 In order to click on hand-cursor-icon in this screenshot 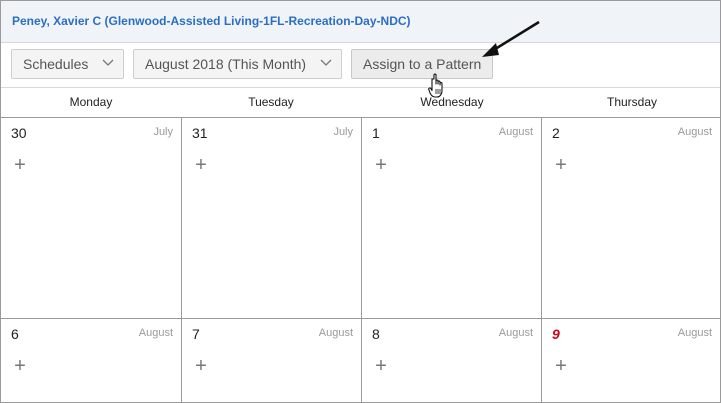, I will do `click(435, 85)`.